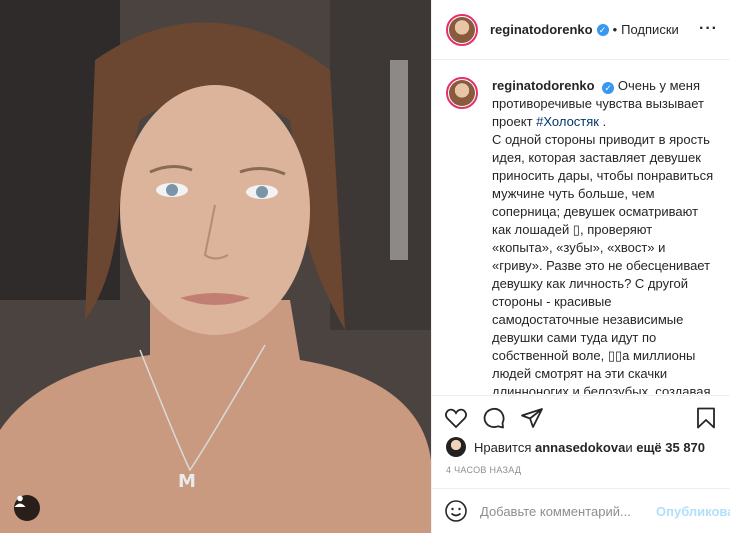 The height and width of the screenshot is (533, 730). Describe the element at coordinates (724, 227) in the screenshot. I see `caption-scrollbar` at that location.